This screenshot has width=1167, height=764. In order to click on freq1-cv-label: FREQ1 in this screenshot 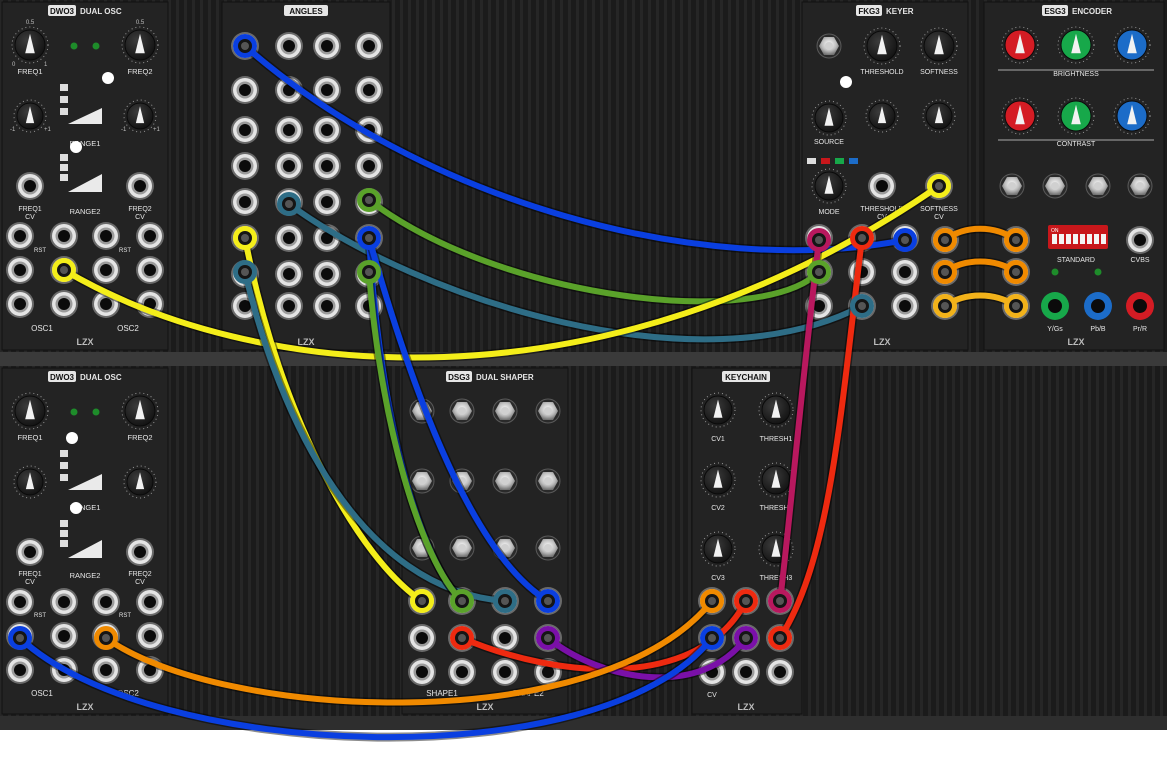, I will do `click(29, 574)`.